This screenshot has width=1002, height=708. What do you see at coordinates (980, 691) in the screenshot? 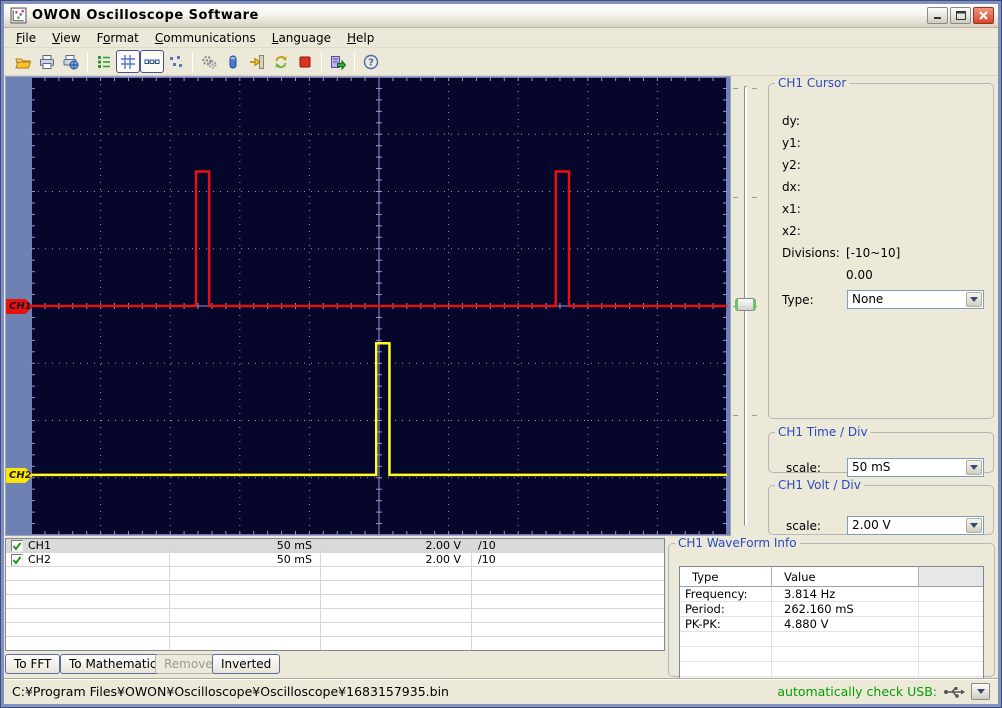
I see `usb-dropdown-button` at bounding box center [980, 691].